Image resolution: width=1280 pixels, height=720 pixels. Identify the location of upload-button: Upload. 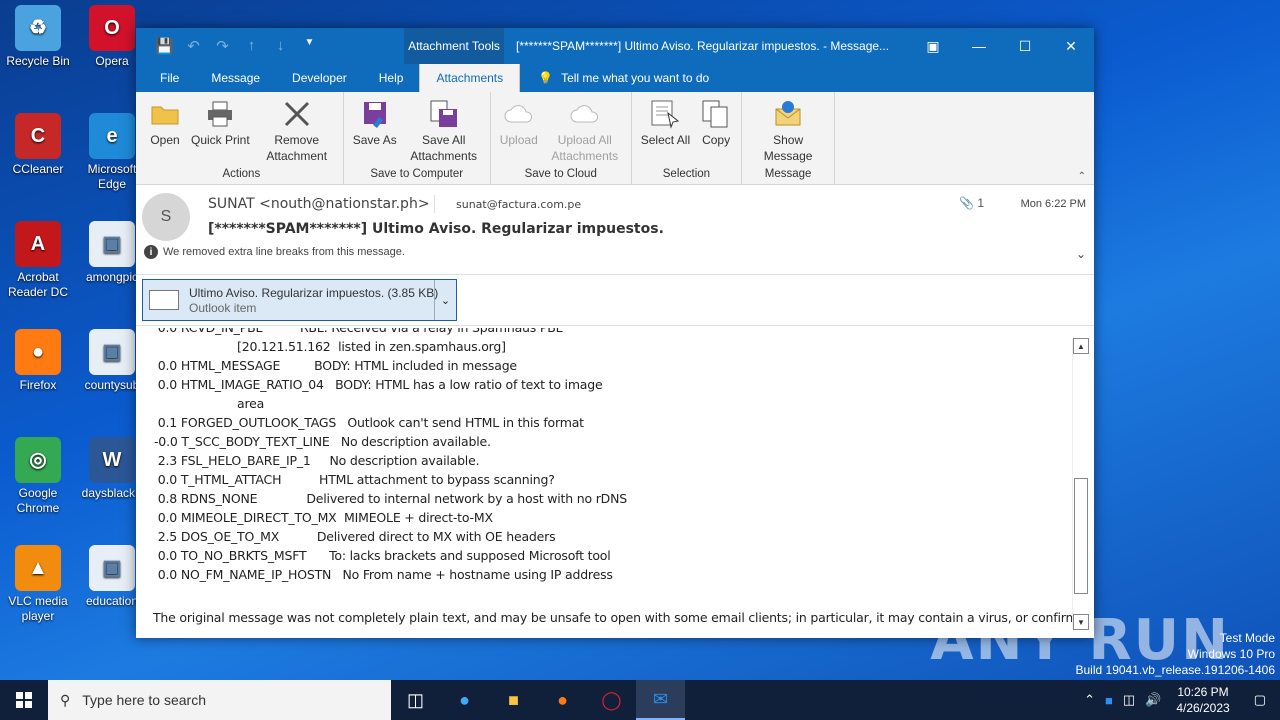
(519, 133).